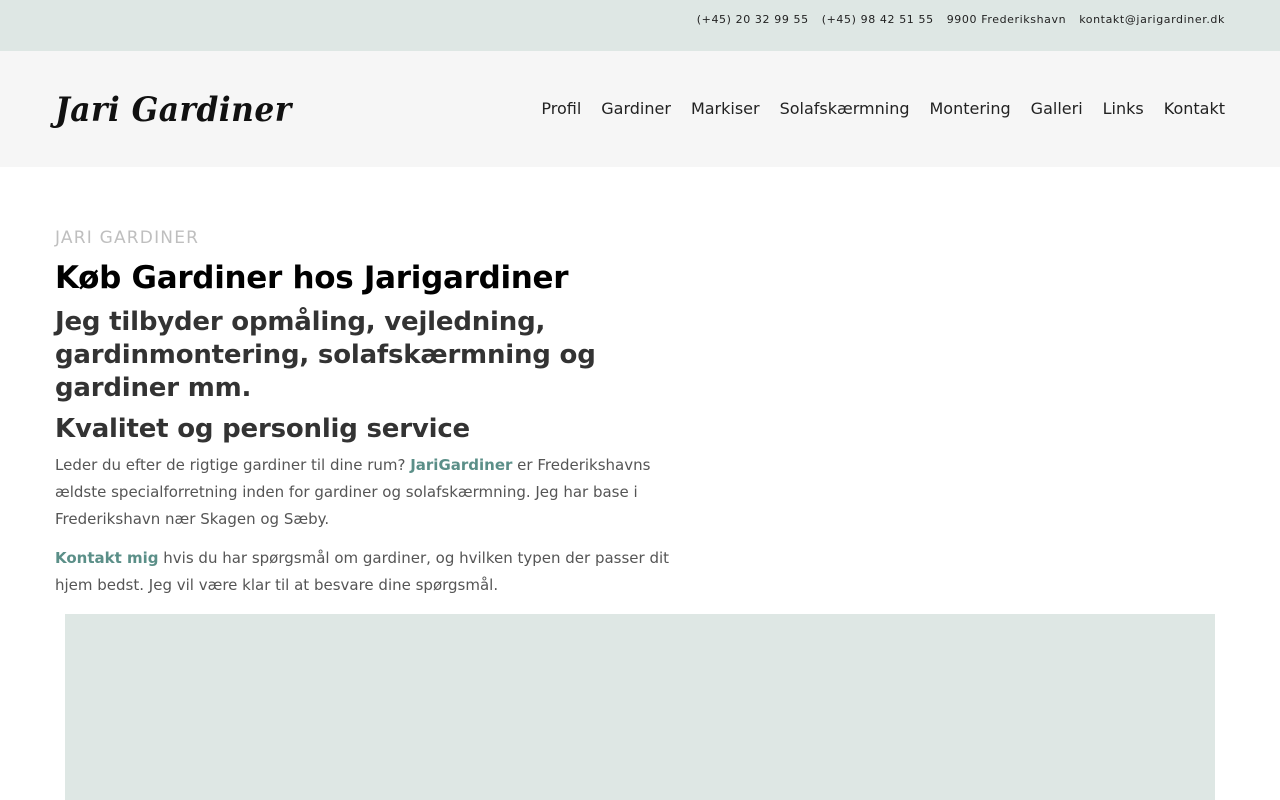 This screenshot has height=800, width=1280. Describe the element at coordinates (262, 429) in the screenshot. I see `quality-heading: Kvalitet og personlig service` at that location.